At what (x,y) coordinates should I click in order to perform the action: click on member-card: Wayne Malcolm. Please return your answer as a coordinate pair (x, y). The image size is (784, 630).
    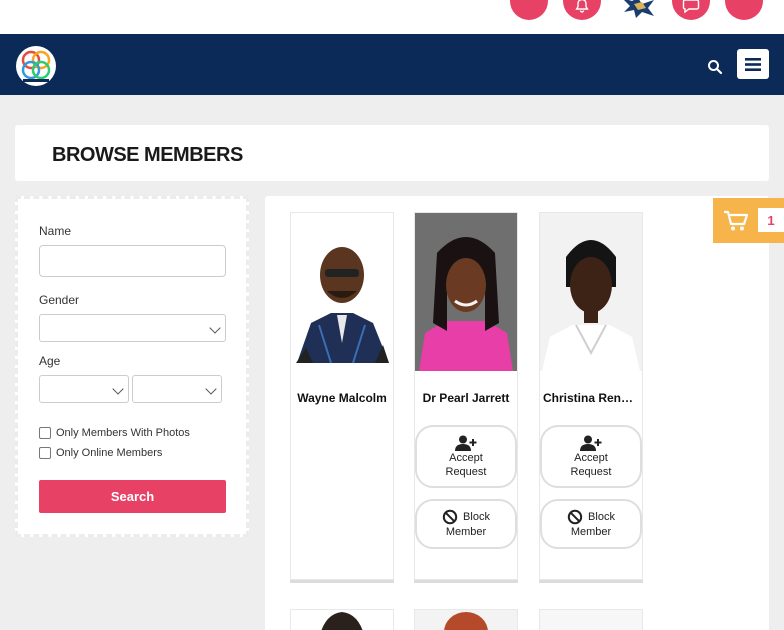
    Looking at the image, I should click on (342, 396).